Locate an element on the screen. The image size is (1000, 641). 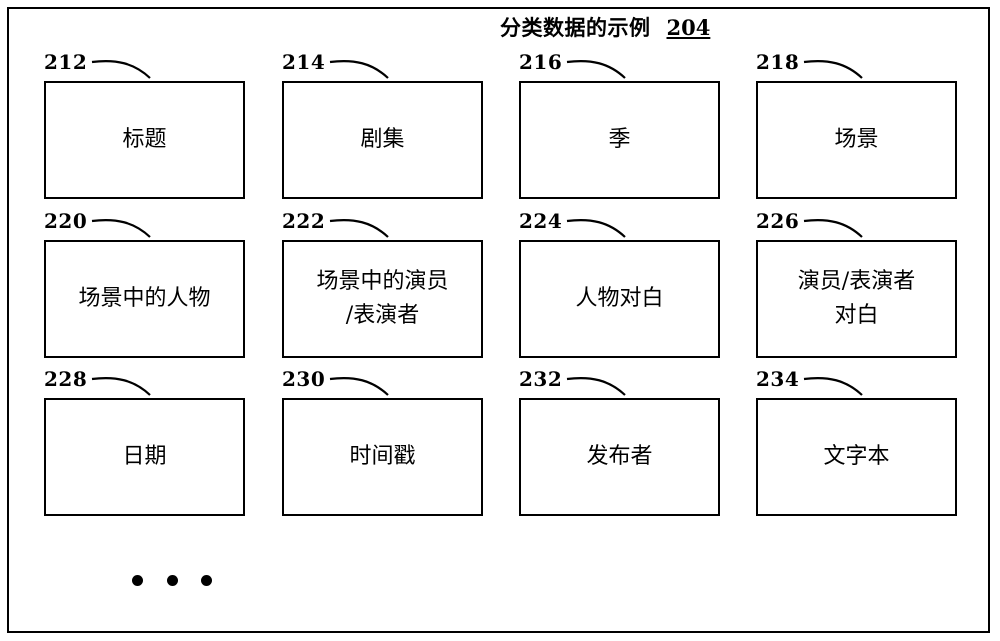
reference-number-212: 212 is located at coordinates (66, 62).